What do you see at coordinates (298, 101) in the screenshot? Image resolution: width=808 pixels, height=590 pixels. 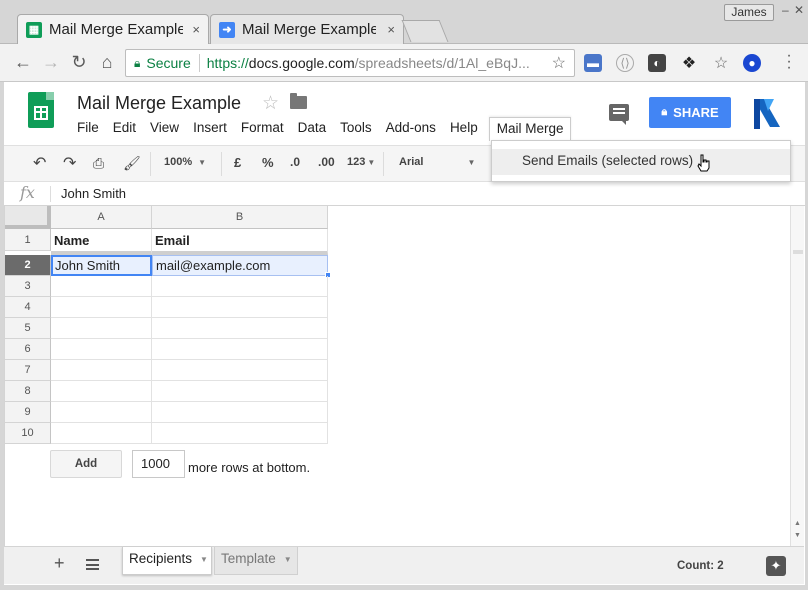 I see `folder-icon` at bounding box center [298, 101].